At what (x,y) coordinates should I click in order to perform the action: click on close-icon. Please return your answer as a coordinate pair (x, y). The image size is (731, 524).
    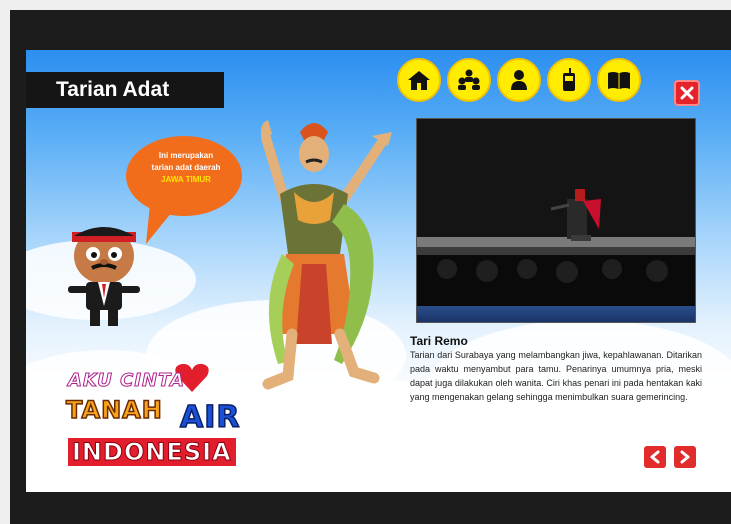
    Looking at the image, I should click on (687, 93).